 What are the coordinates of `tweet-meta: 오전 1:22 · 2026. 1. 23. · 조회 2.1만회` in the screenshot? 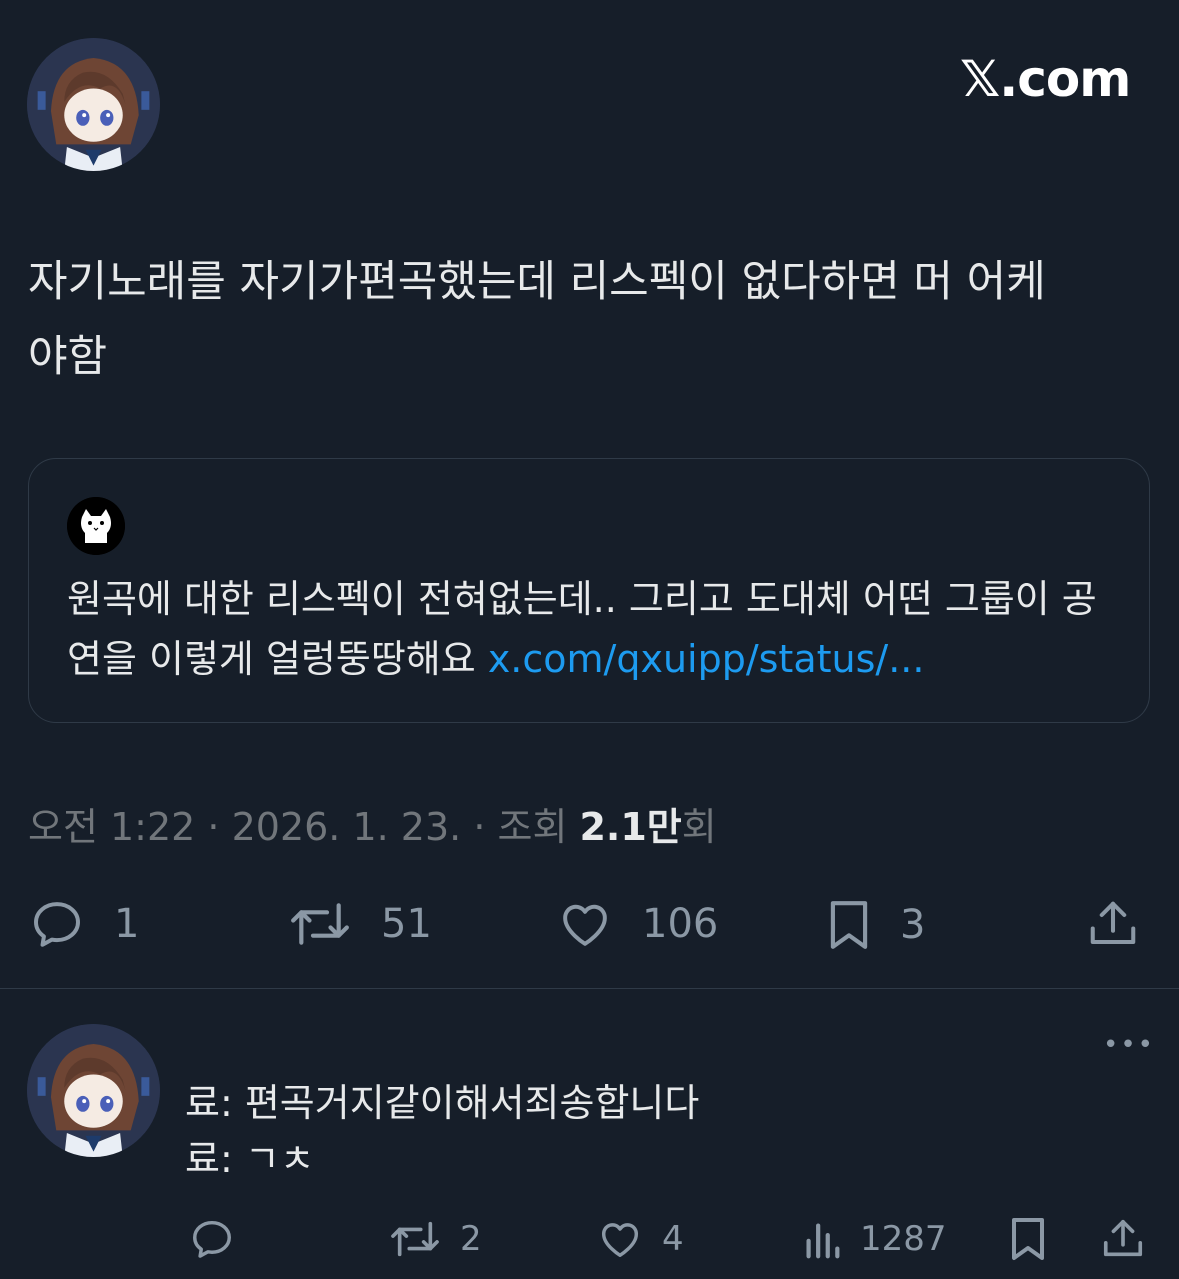 It's located at (372, 823).